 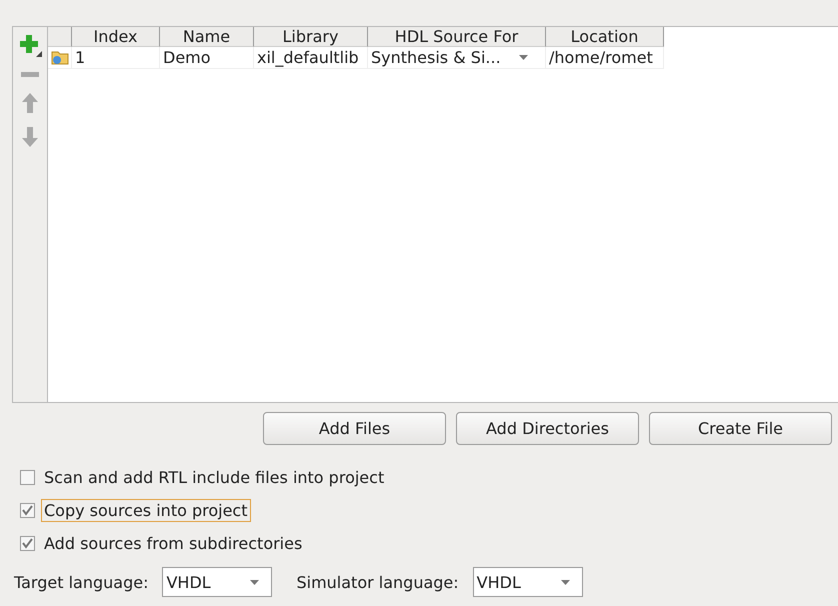 I want to click on target-language-dropdown: VHDL, so click(x=217, y=582).